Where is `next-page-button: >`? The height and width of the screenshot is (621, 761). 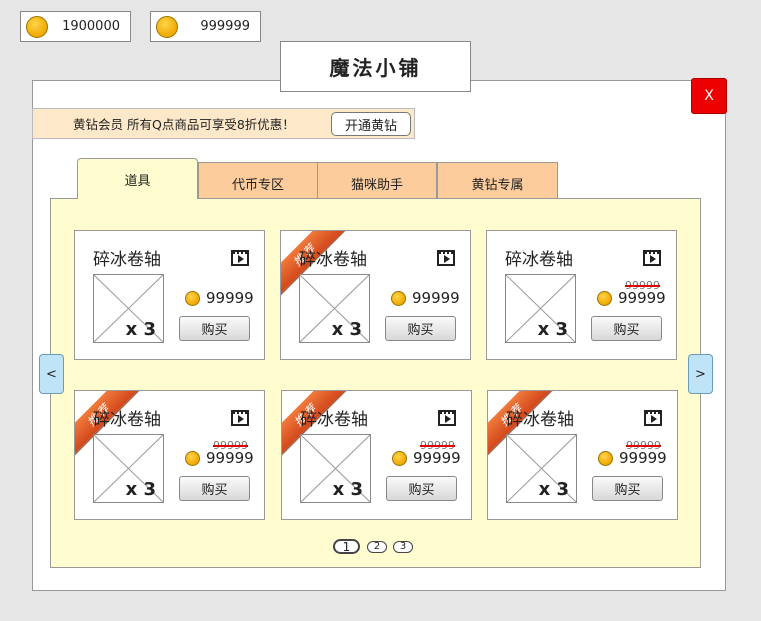
next-page-button: > is located at coordinates (700, 374).